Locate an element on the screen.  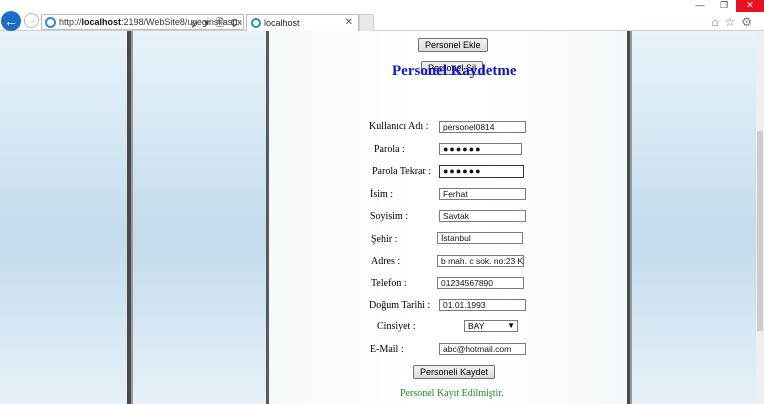
tab-title: localhost is located at coordinates (282, 23).